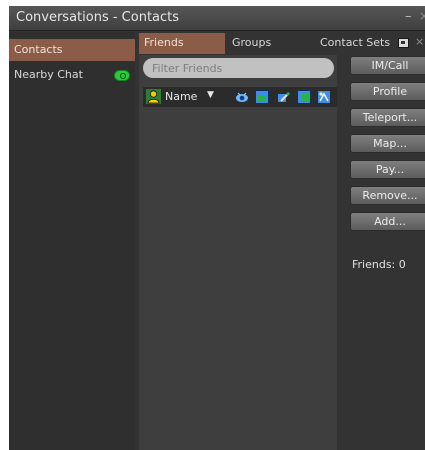 Image resolution: width=425 pixels, height=450 pixels. Describe the element at coordinates (304, 97) in the screenshot. I see `modify-objects-icon` at that location.